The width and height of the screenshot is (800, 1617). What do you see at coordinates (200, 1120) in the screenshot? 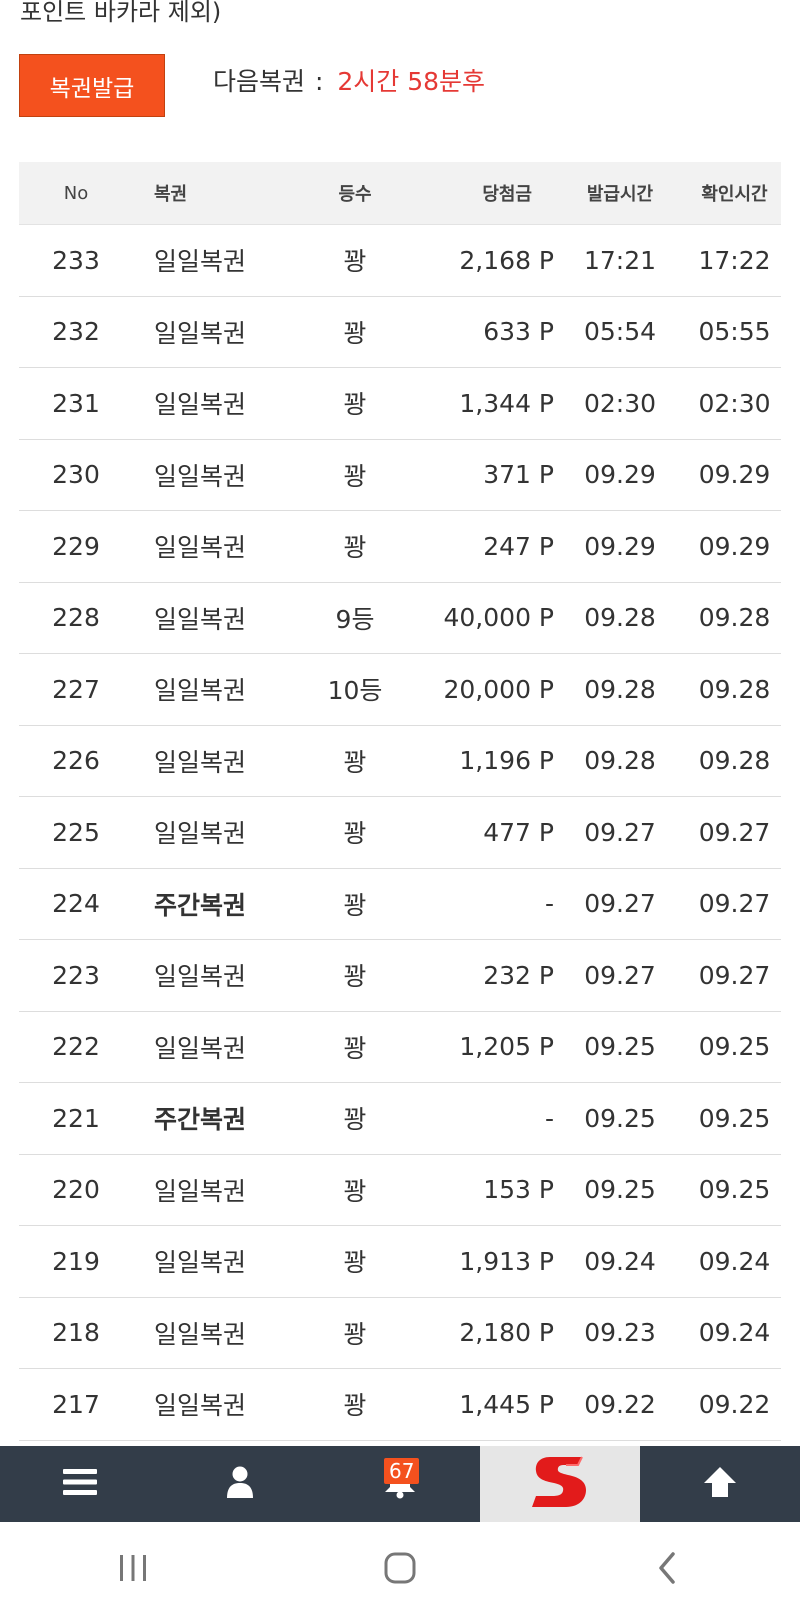
I see `row-ticket-name: 주간복권` at bounding box center [200, 1120].